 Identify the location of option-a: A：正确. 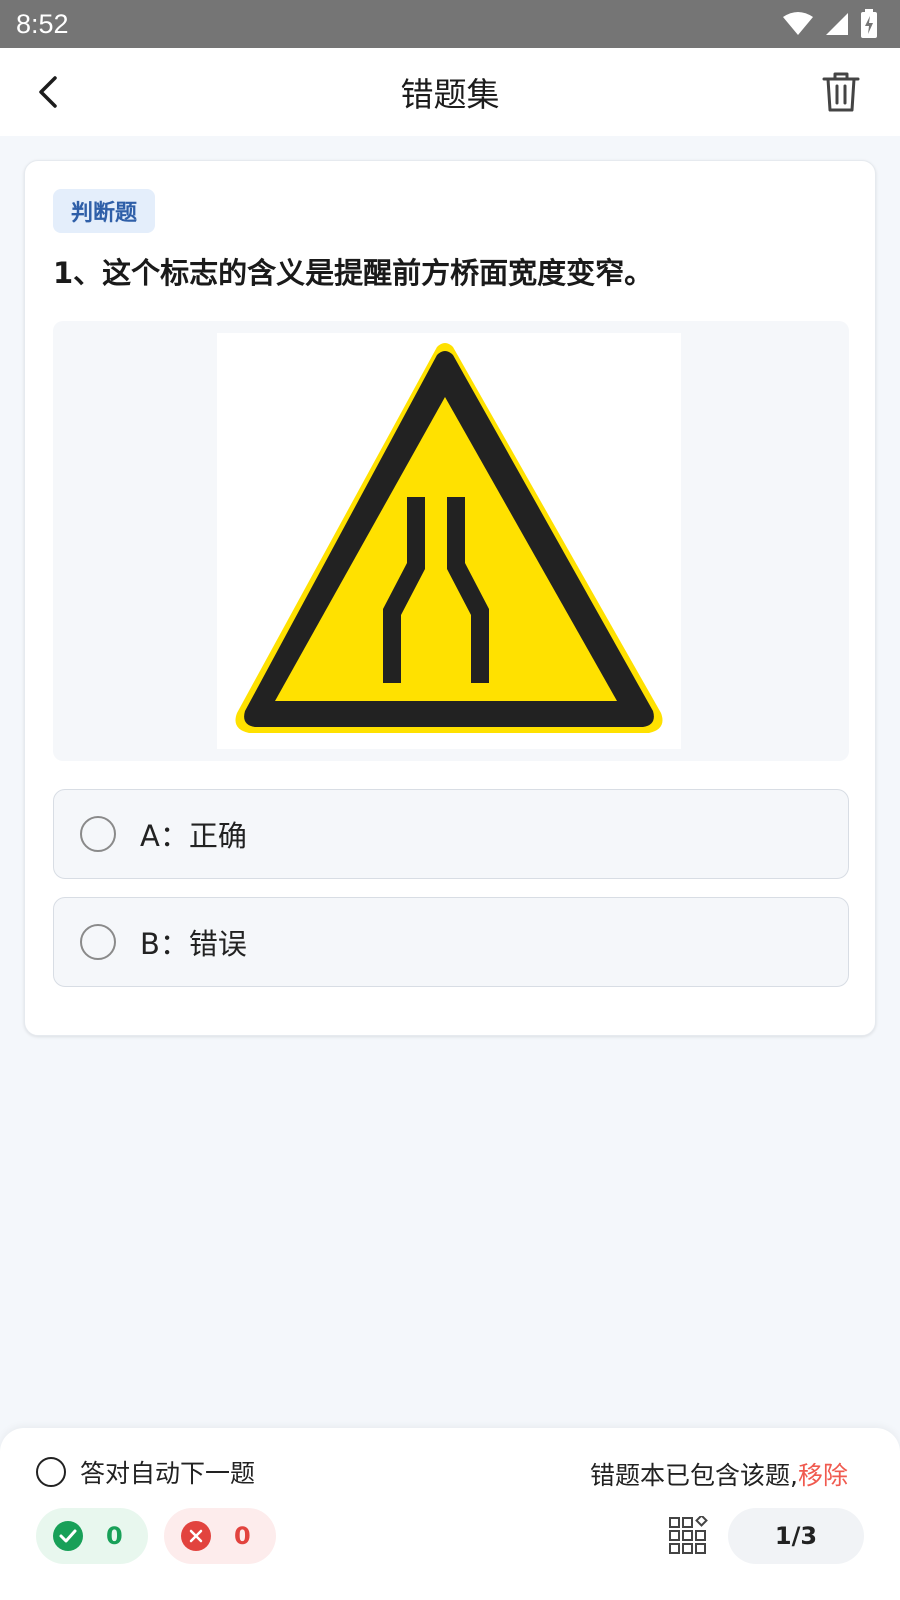
(451, 834).